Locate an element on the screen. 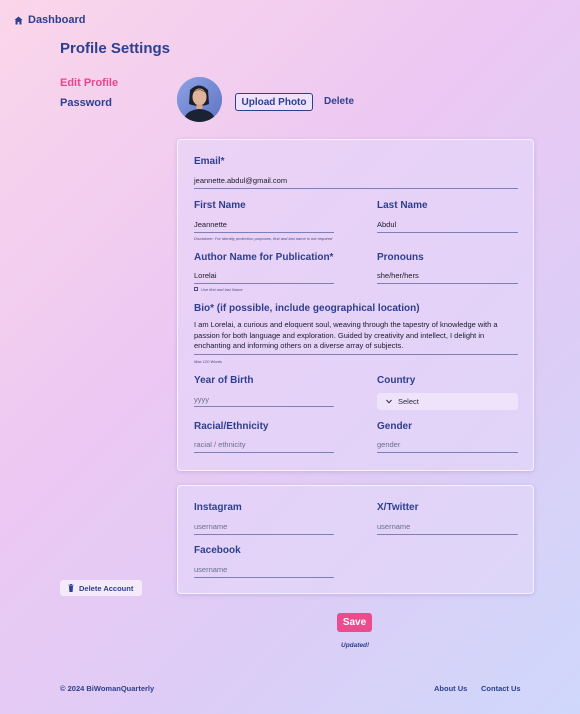 This screenshot has height=714, width=580. chevron-down-icon is located at coordinates (389, 401).